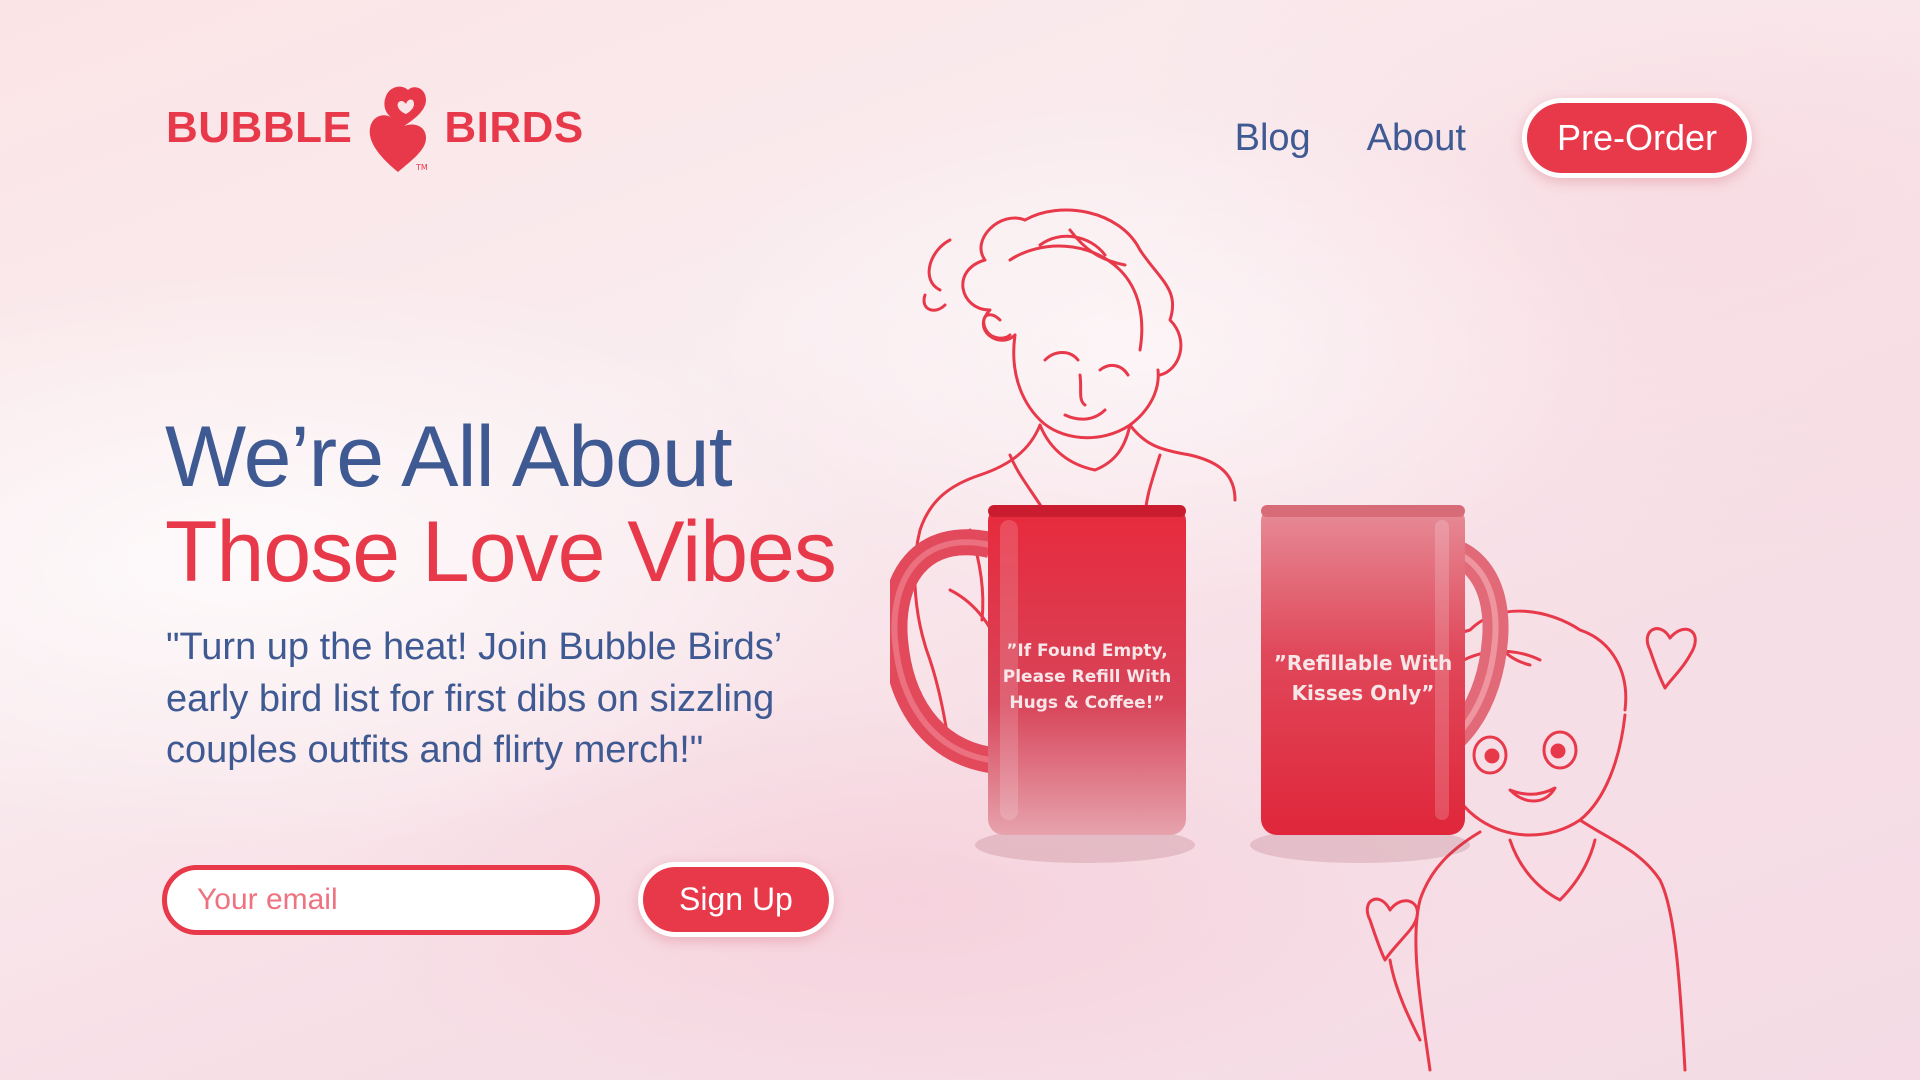 Image resolution: width=1920 pixels, height=1080 pixels. What do you see at coordinates (259, 127) in the screenshot?
I see `logo-word-bubble: BUBBLE` at bounding box center [259, 127].